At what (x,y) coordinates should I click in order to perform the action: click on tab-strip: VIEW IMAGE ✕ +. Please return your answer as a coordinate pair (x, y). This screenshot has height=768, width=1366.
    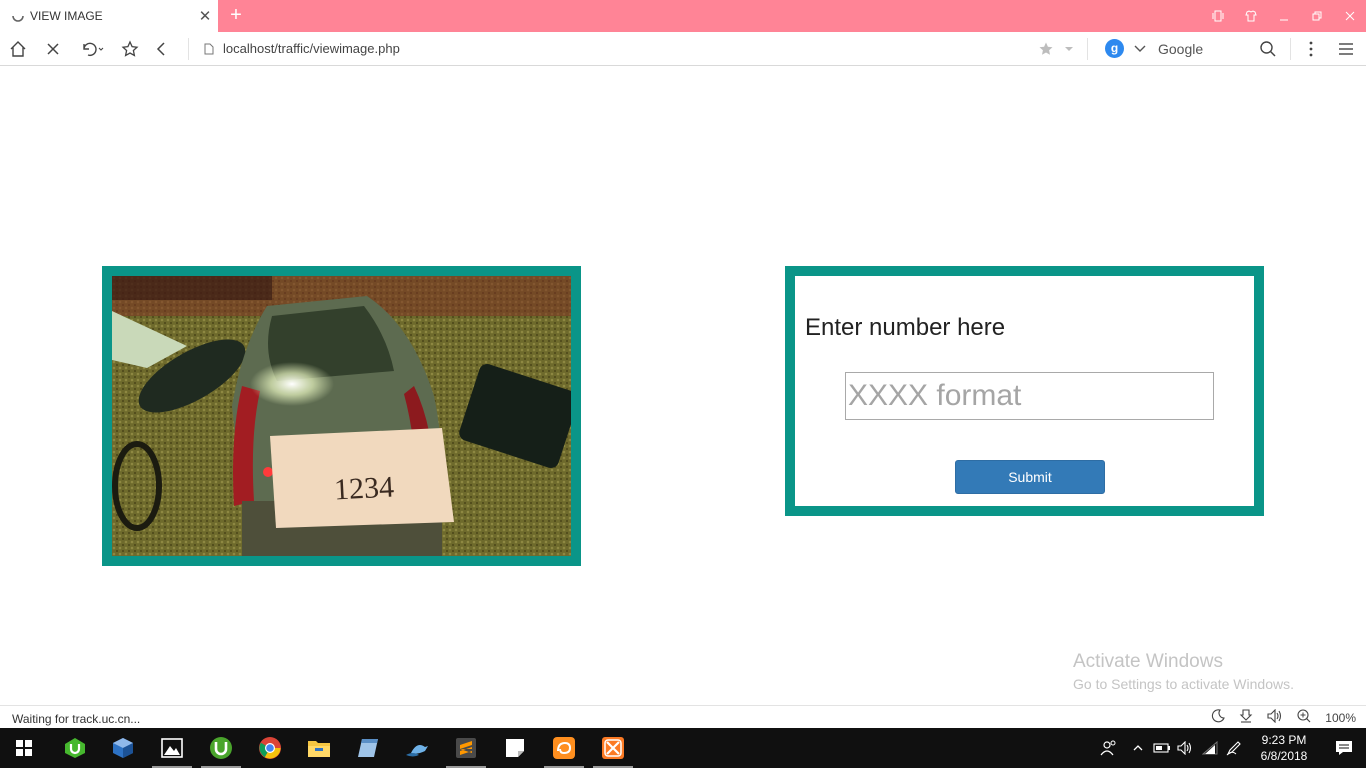
    Looking at the image, I should click on (683, 16).